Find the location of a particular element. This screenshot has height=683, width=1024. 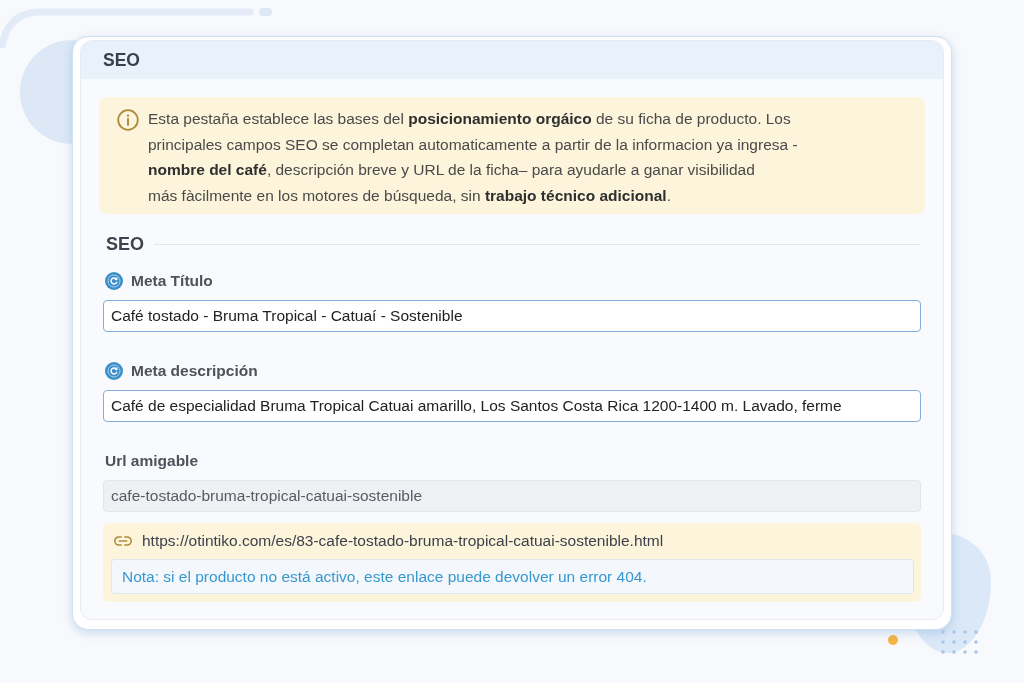

panel-title: SEO is located at coordinates (121, 60).